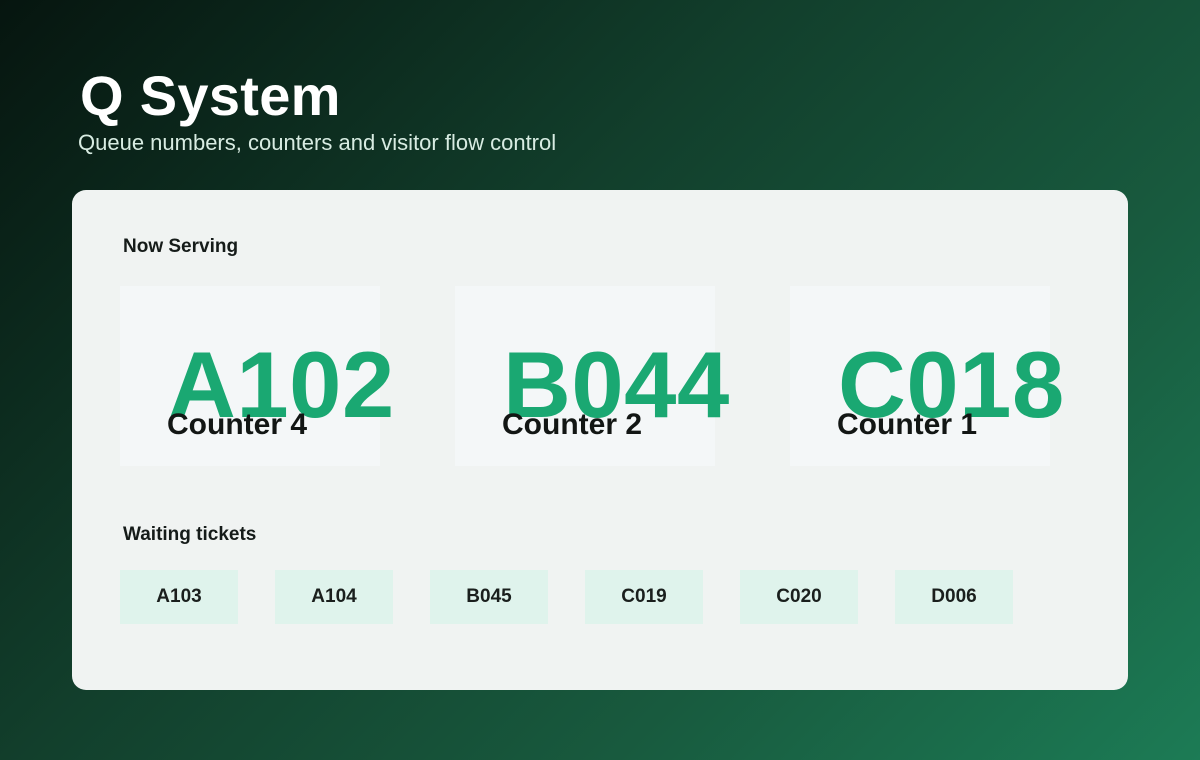 Image resolution: width=1200 pixels, height=760 pixels. What do you see at coordinates (210, 95) in the screenshot?
I see `page-title: Q System` at bounding box center [210, 95].